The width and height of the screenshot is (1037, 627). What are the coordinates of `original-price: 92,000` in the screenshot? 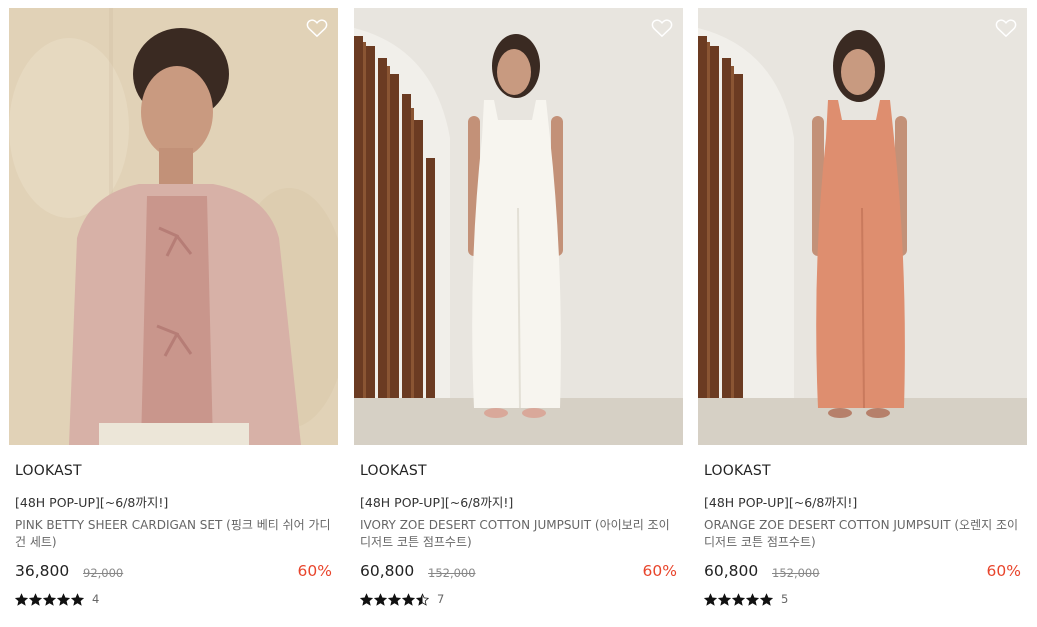 It's located at (103, 573).